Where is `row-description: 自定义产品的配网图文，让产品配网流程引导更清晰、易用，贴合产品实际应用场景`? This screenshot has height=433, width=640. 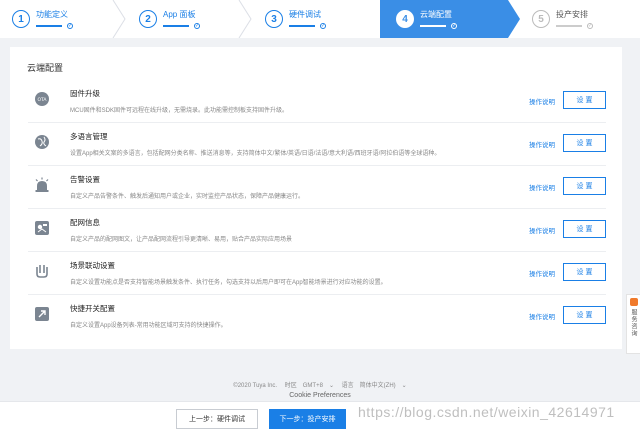
row-description: 自定义产品的配网图文，让产品配网流程引导更清晰、易用，贴合产品实际应用场景 is located at coordinates (181, 240).